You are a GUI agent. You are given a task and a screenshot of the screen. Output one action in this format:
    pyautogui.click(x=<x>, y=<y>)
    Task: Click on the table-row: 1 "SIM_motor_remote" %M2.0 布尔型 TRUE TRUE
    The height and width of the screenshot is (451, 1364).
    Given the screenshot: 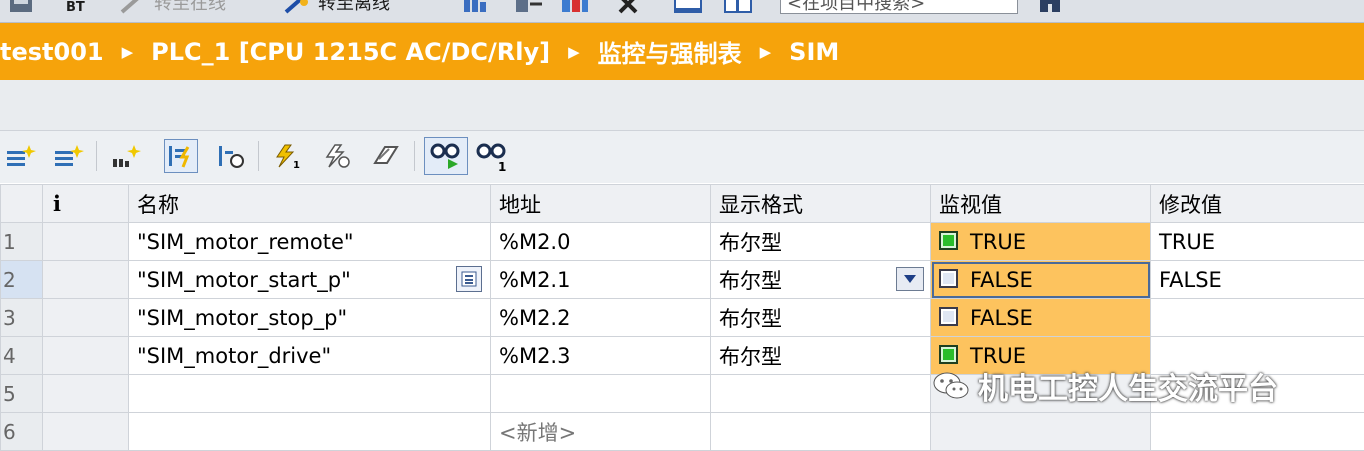 What is the action you would take?
    pyautogui.click(x=682, y=242)
    